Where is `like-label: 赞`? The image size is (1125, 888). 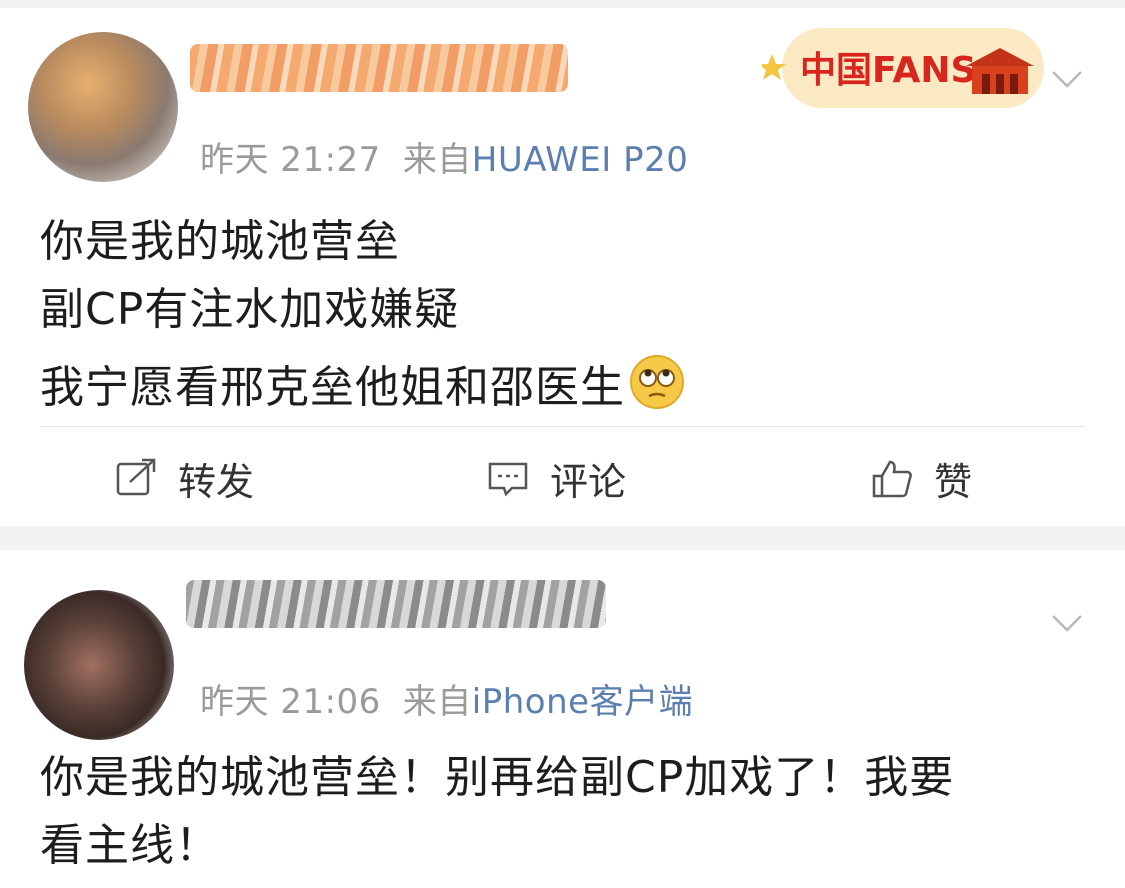
like-label: 赞 is located at coordinates (953, 481).